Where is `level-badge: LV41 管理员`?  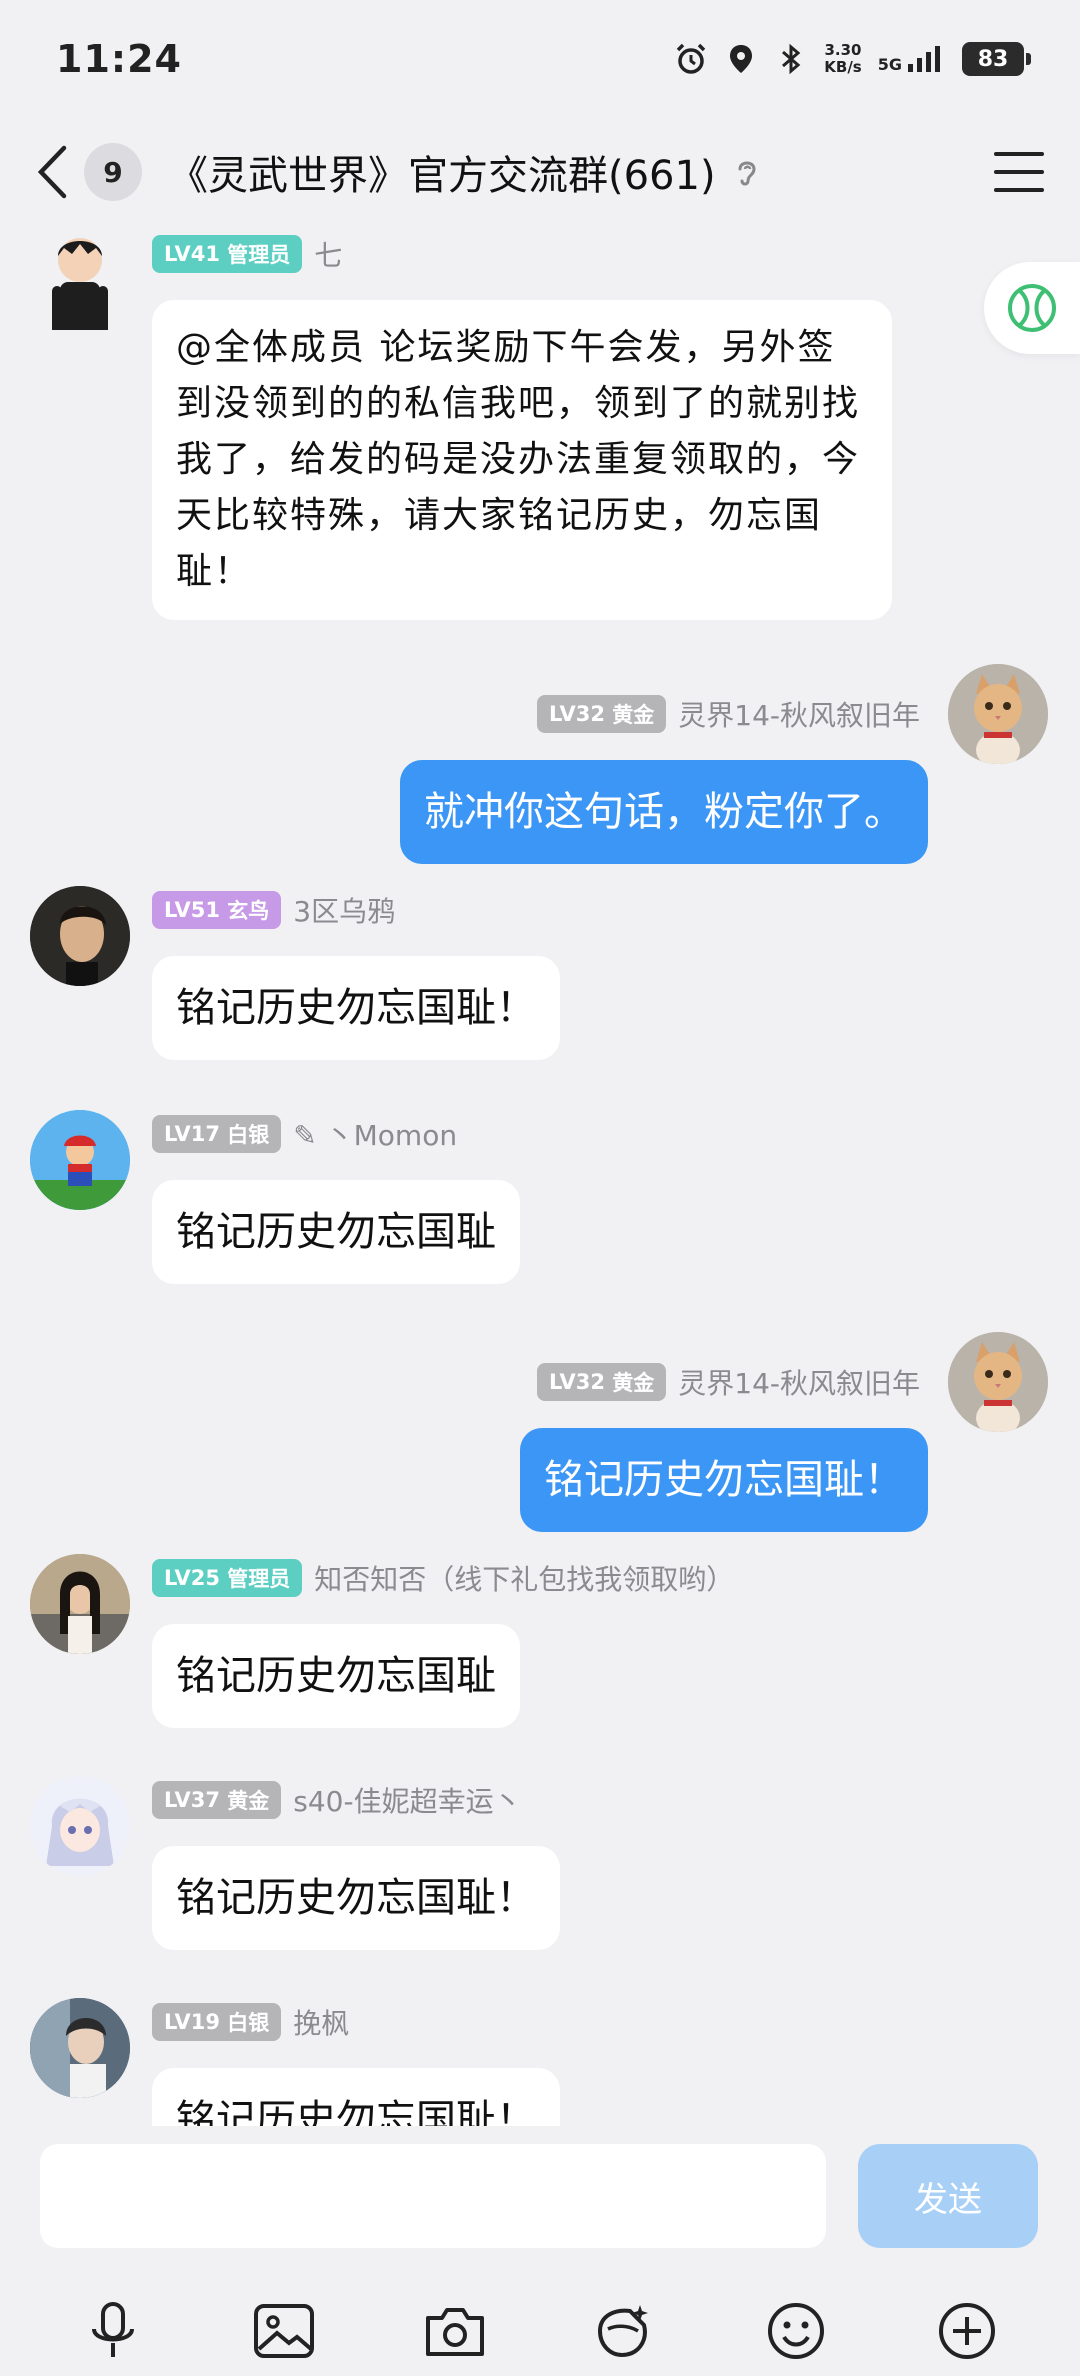
level-badge: LV41 管理员 is located at coordinates (227, 254).